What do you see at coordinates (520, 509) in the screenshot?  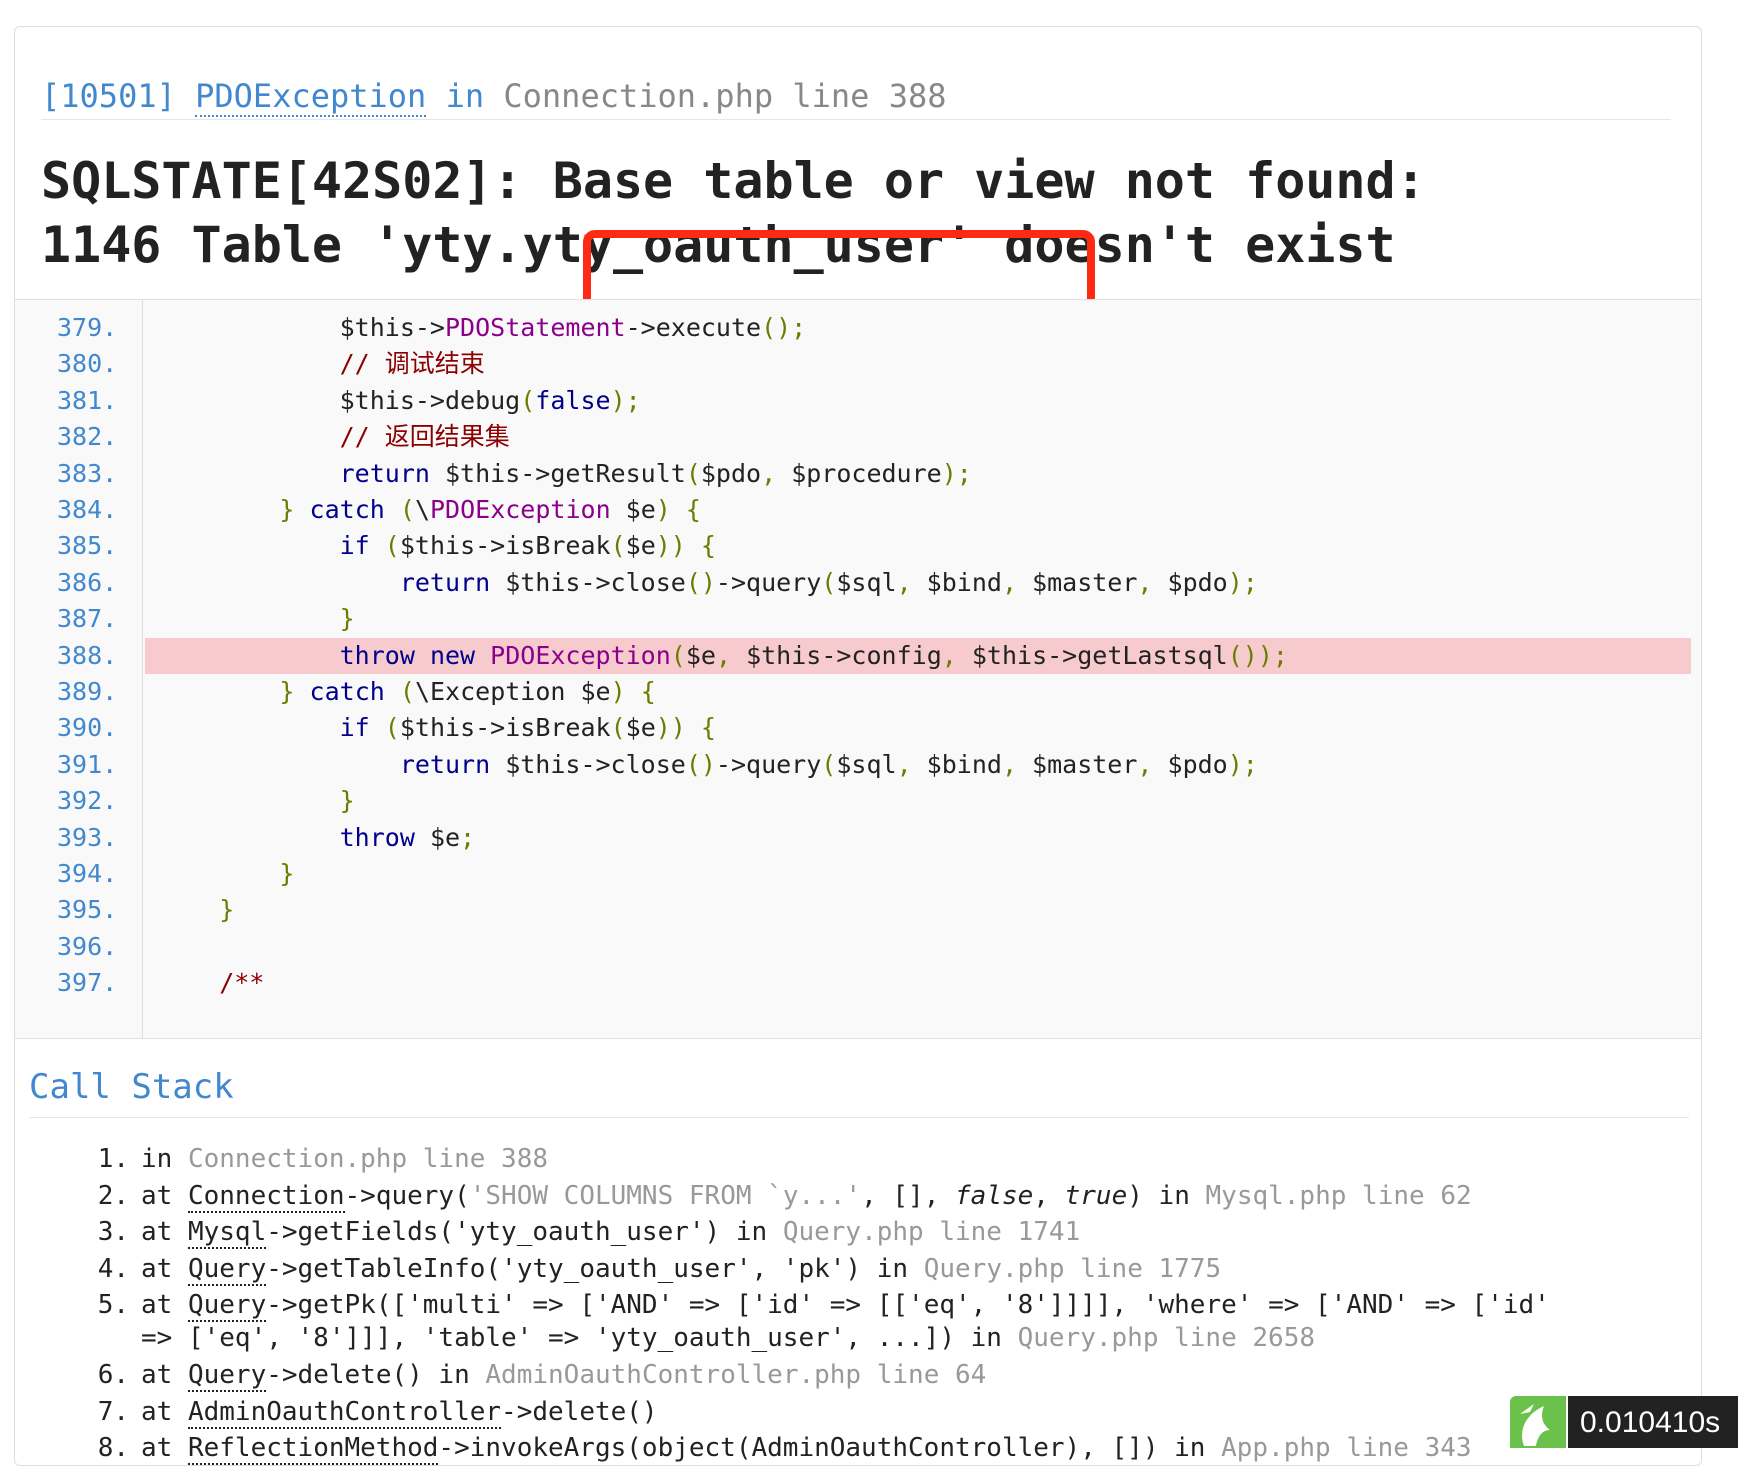 I see `code-token: PDOException` at bounding box center [520, 509].